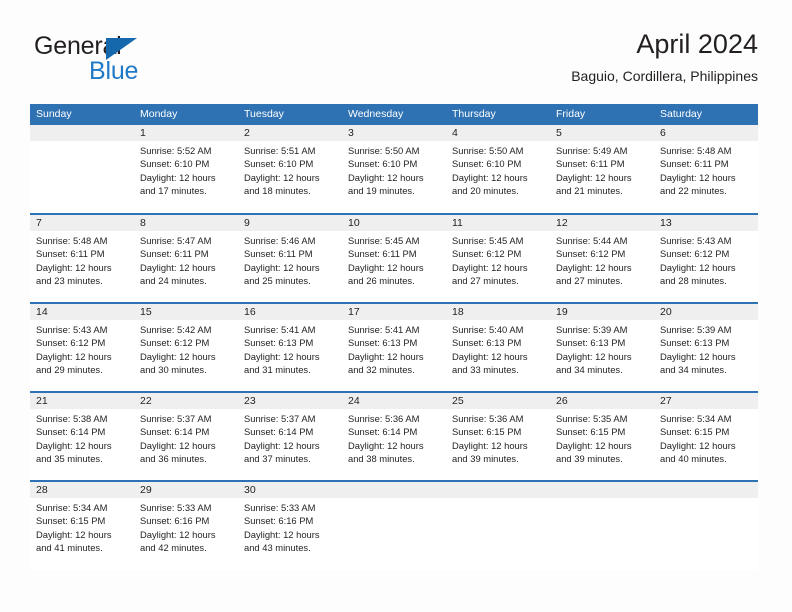 The height and width of the screenshot is (612, 792). I want to click on daylight-text-line2: and 20 minutes., so click(485, 190).